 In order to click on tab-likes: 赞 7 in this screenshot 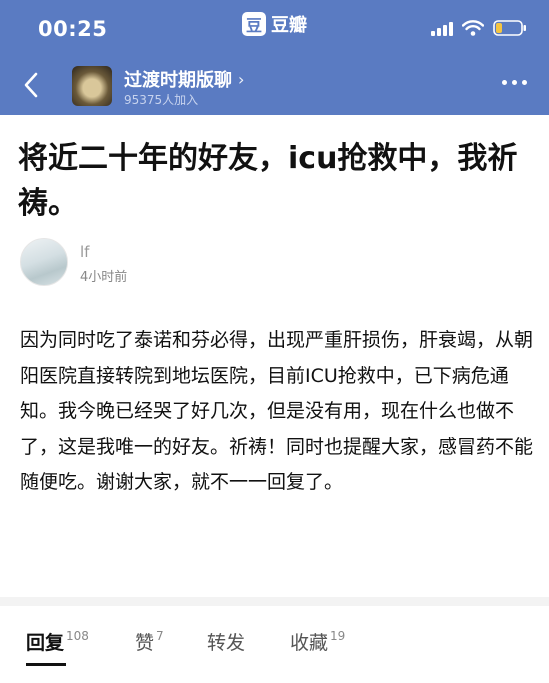, I will do `click(149, 641)`.